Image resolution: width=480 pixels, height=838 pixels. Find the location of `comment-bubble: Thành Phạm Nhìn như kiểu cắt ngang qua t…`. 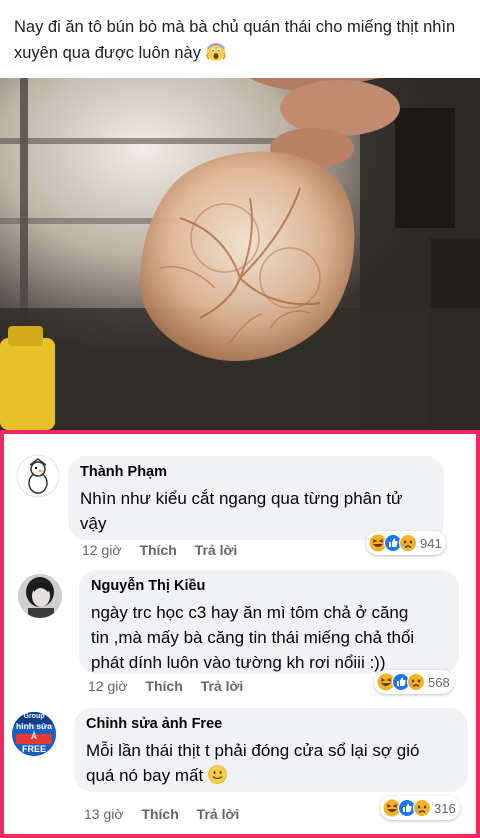

comment-bubble: Thành Phạm Nhìn như kiểu cắt ngang qua t… is located at coordinates (256, 498).